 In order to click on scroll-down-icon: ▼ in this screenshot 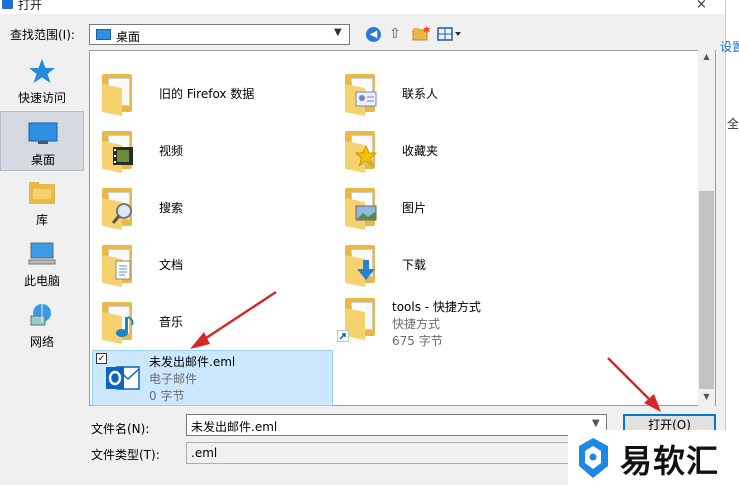, I will do `click(706, 398)`.